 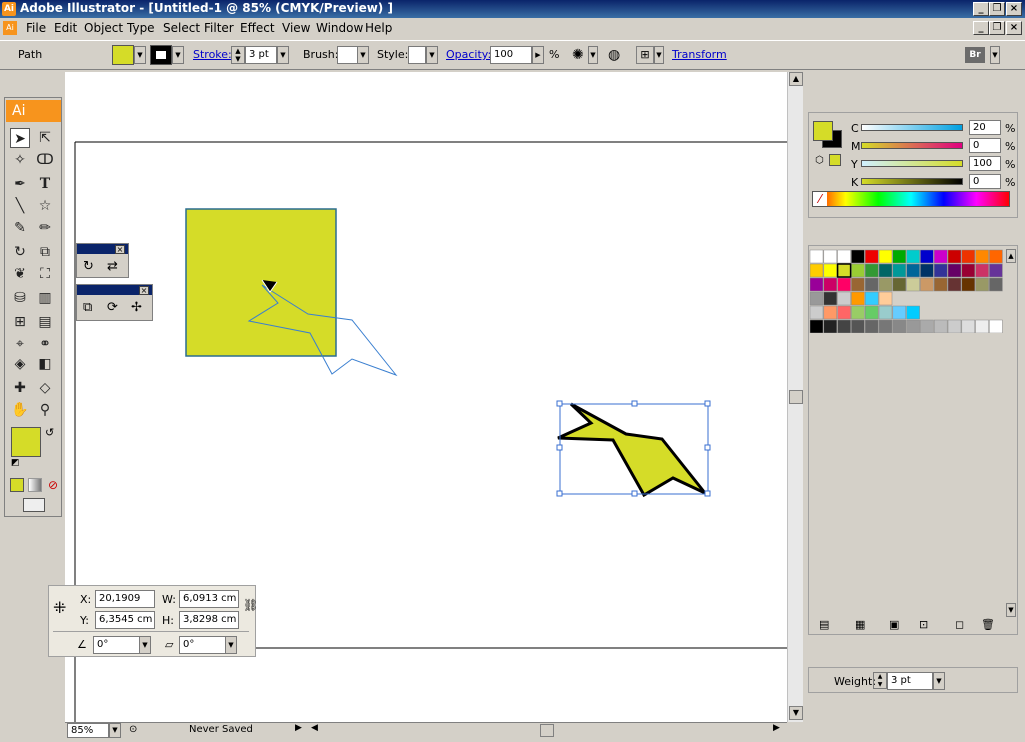 I want to click on slice-tool-icon: ✚, so click(x=20, y=388).